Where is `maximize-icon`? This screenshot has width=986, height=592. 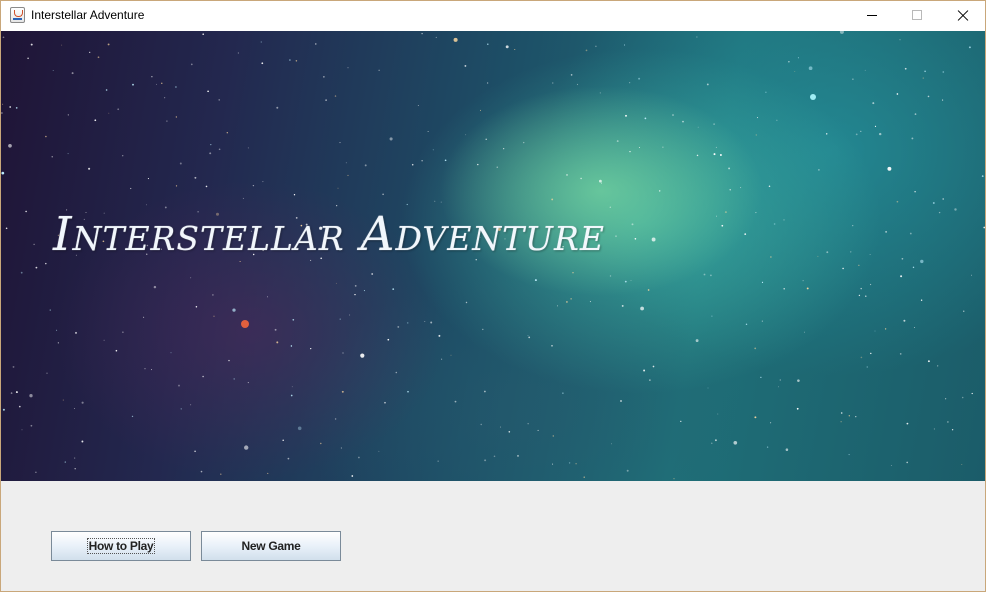
maximize-icon is located at coordinates (917, 15).